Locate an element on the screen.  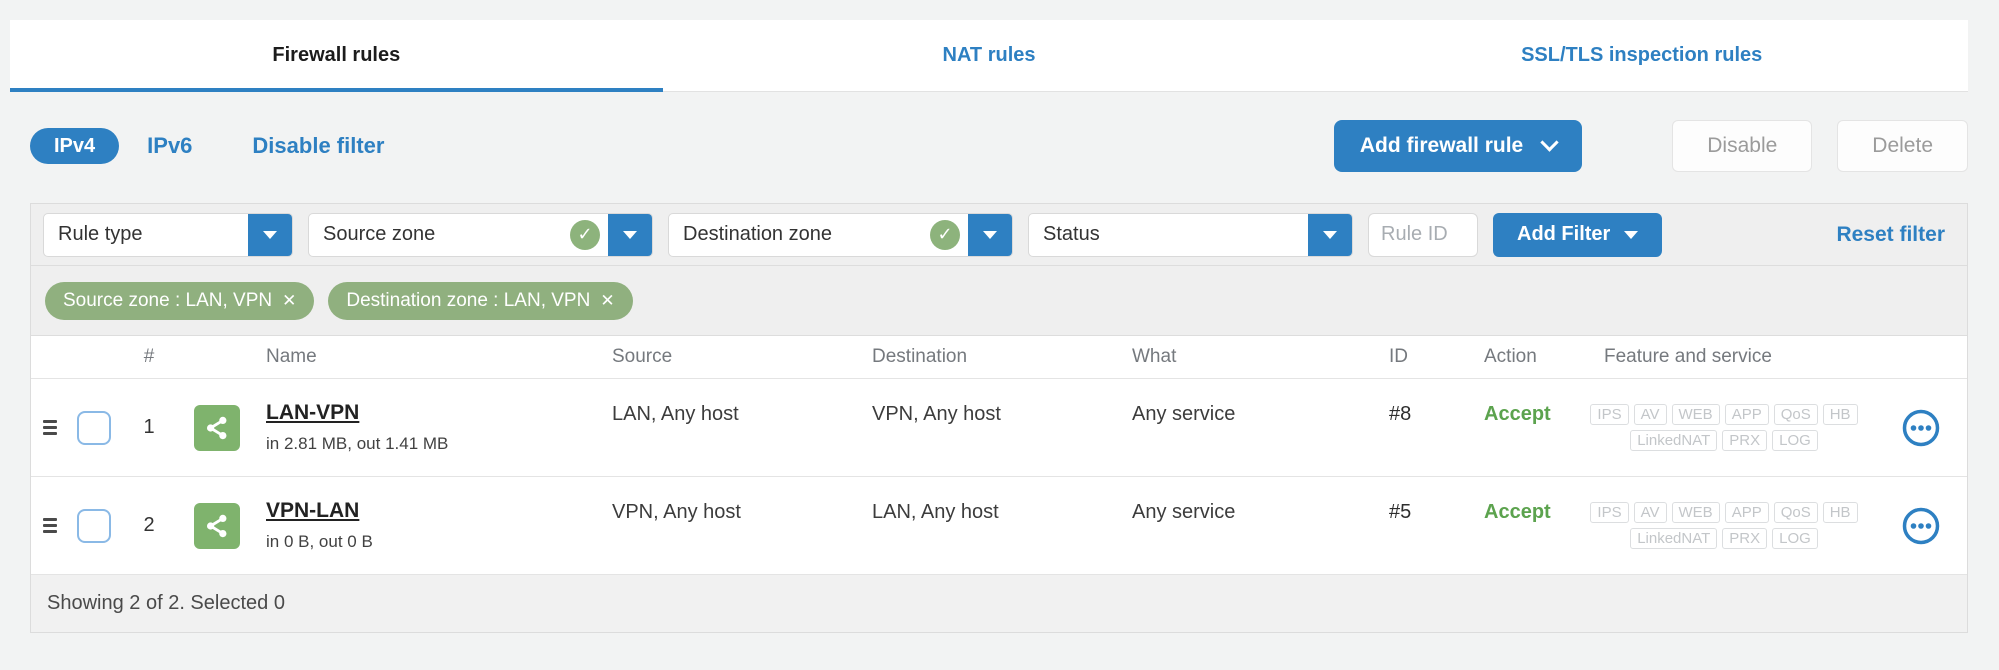
row-count-summary: Showing 2 of 2. Selected 0 is located at coordinates (166, 603).